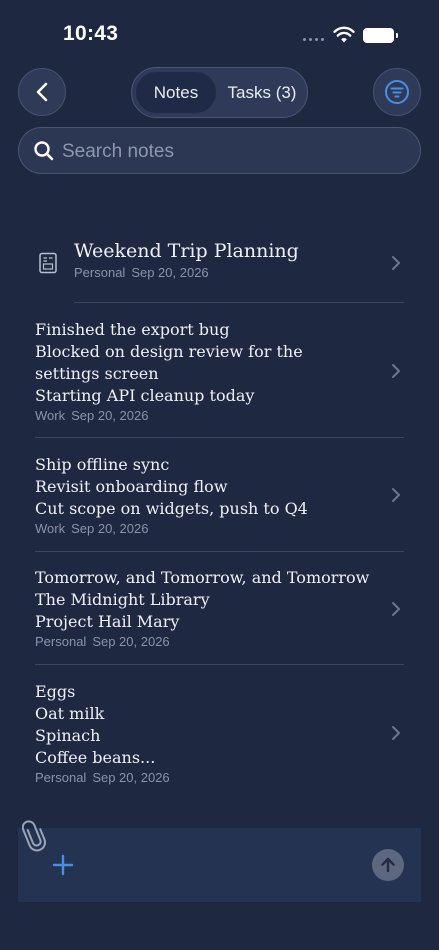 The image size is (439, 950). What do you see at coordinates (186, 251) in the screenshot?
I see `note-title: Weekend Trip Planning` at bounding box center [186, 251].